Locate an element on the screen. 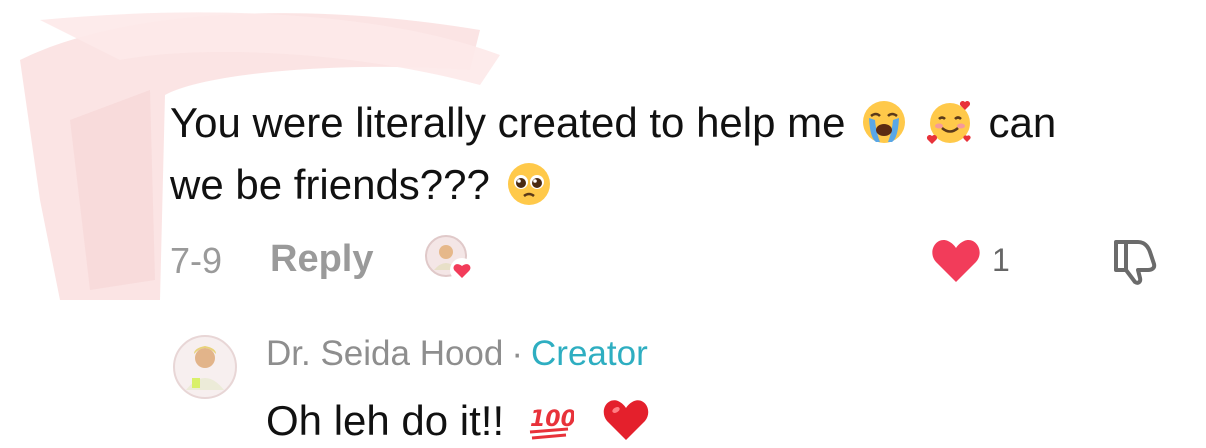 This screenshot has height=448, width=1206. comment-text-part1: You were literally created to help me is located at coordinates (508, 122).